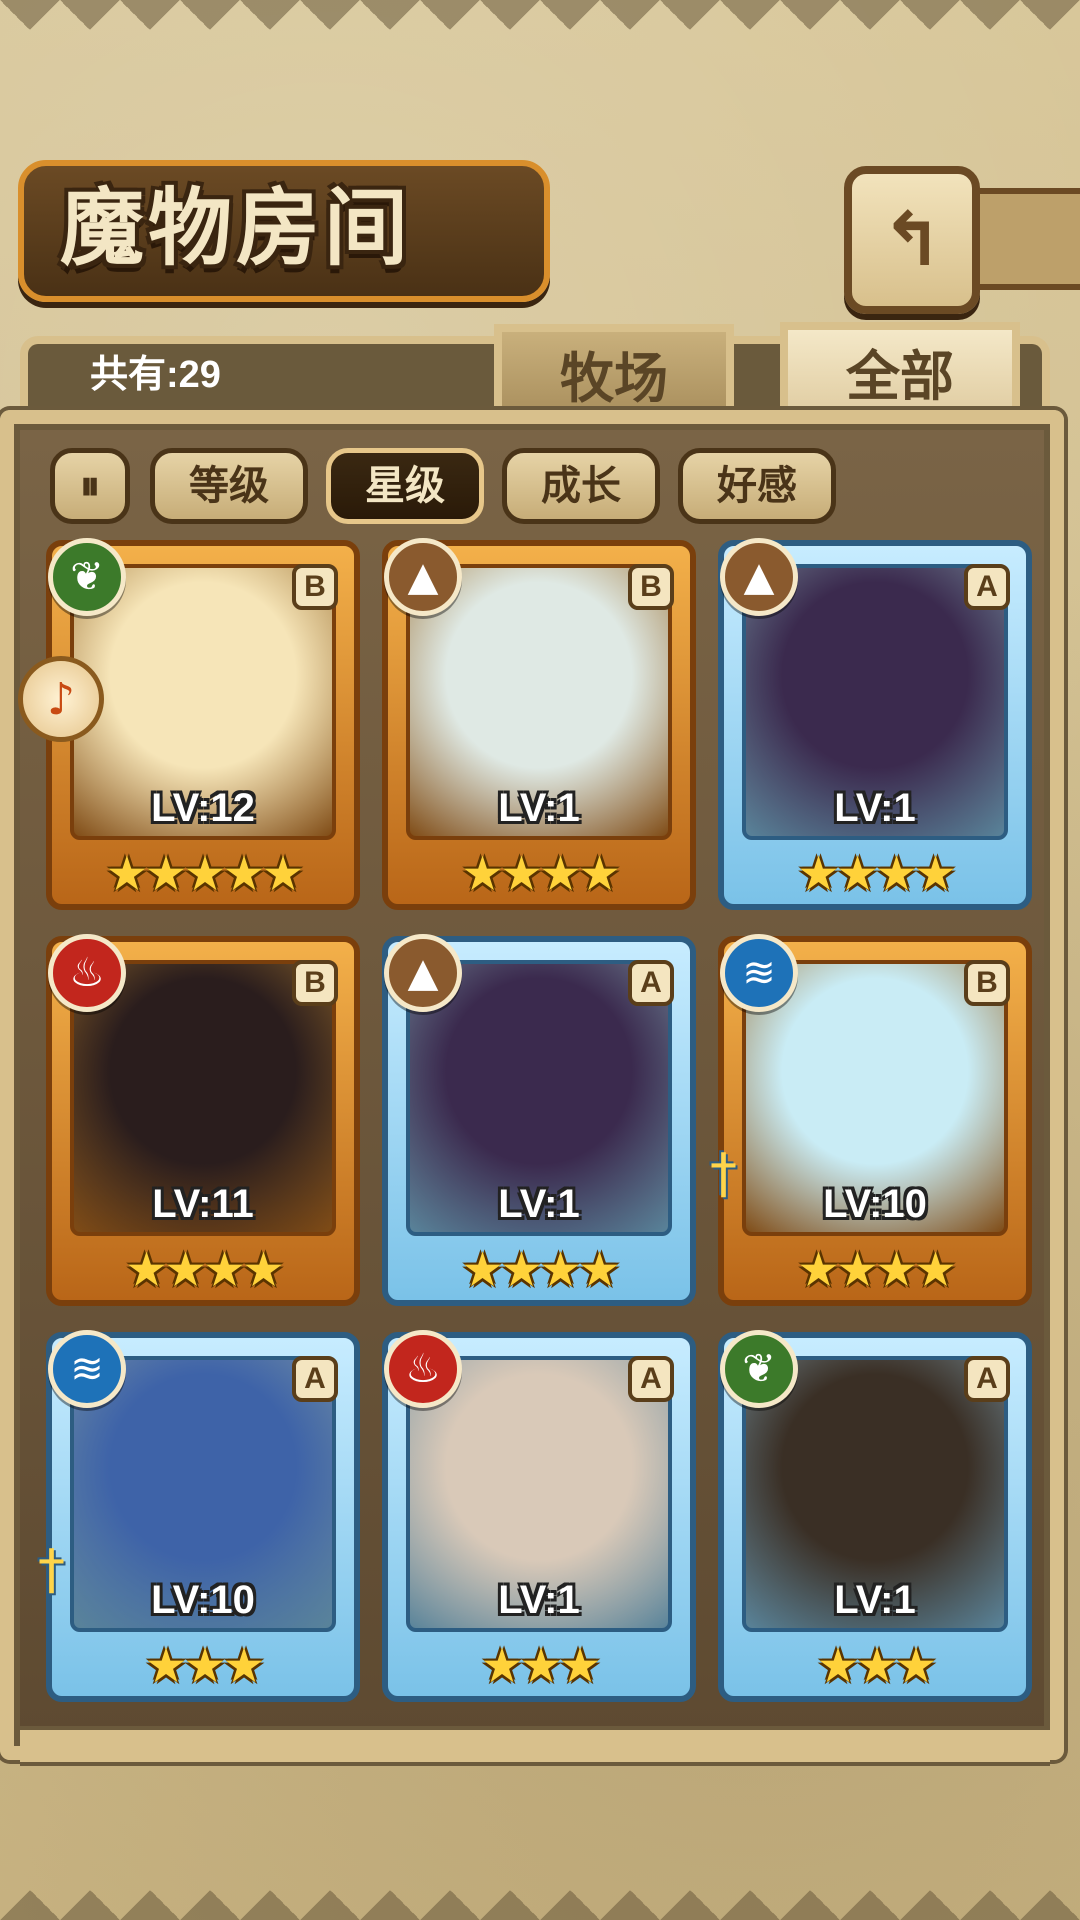 The height and width of the screenshot is (1920, 1080). What do you see at coordinates (203, 1120) in the screenshot?
I see `monster-card: ♨ B LV:11 ★★★★` at bounding box center [203, 1120].